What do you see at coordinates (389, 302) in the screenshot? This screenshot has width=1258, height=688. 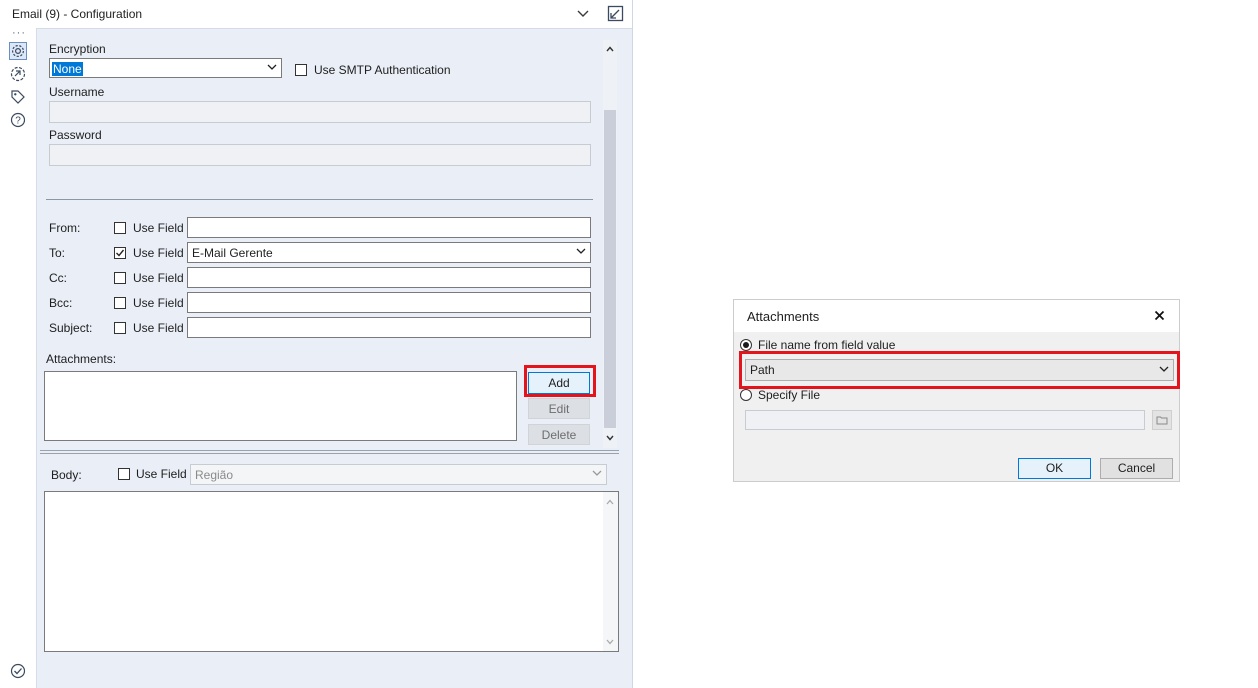 I see `bcc-input` at bounding box center [389, 302].